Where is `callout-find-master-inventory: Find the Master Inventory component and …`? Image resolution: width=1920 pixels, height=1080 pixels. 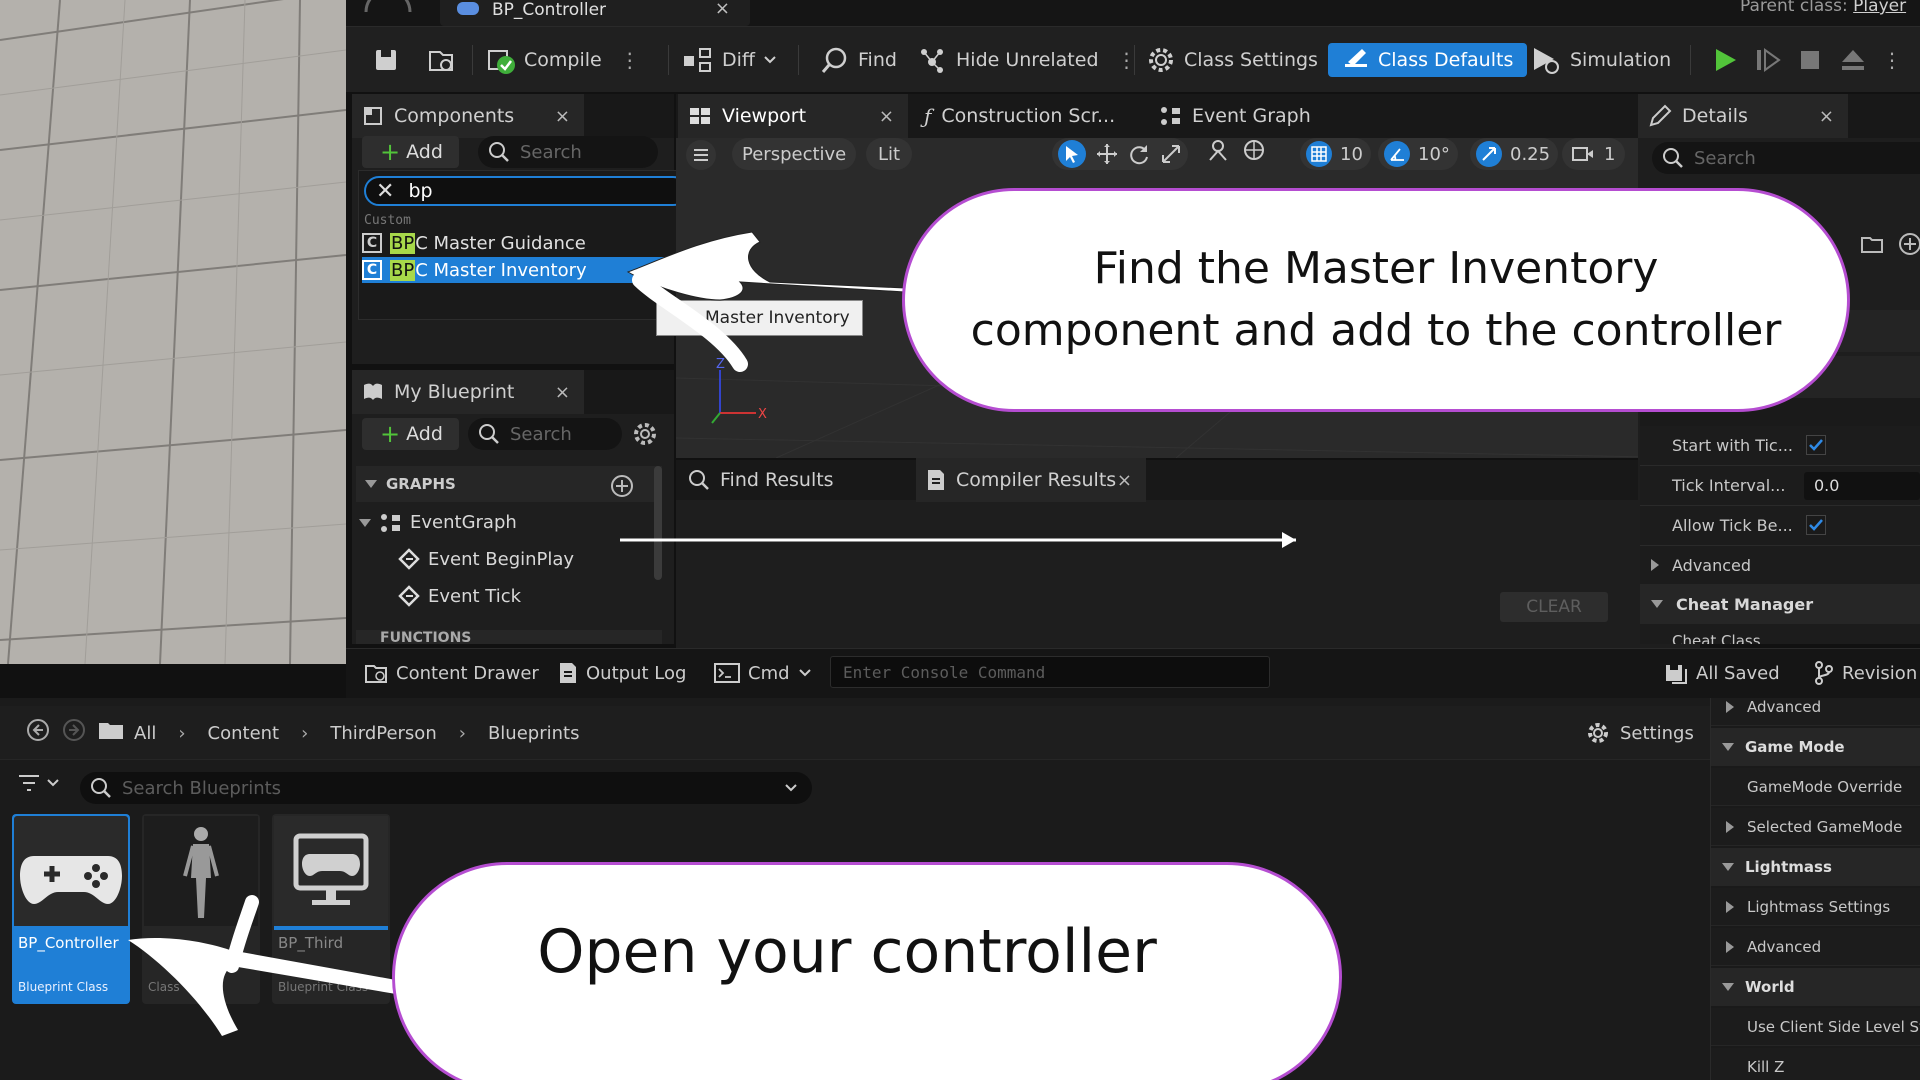
callout-find-master-inventory: Find the Master Inventory component and … is located at coordinates (1376, 300).